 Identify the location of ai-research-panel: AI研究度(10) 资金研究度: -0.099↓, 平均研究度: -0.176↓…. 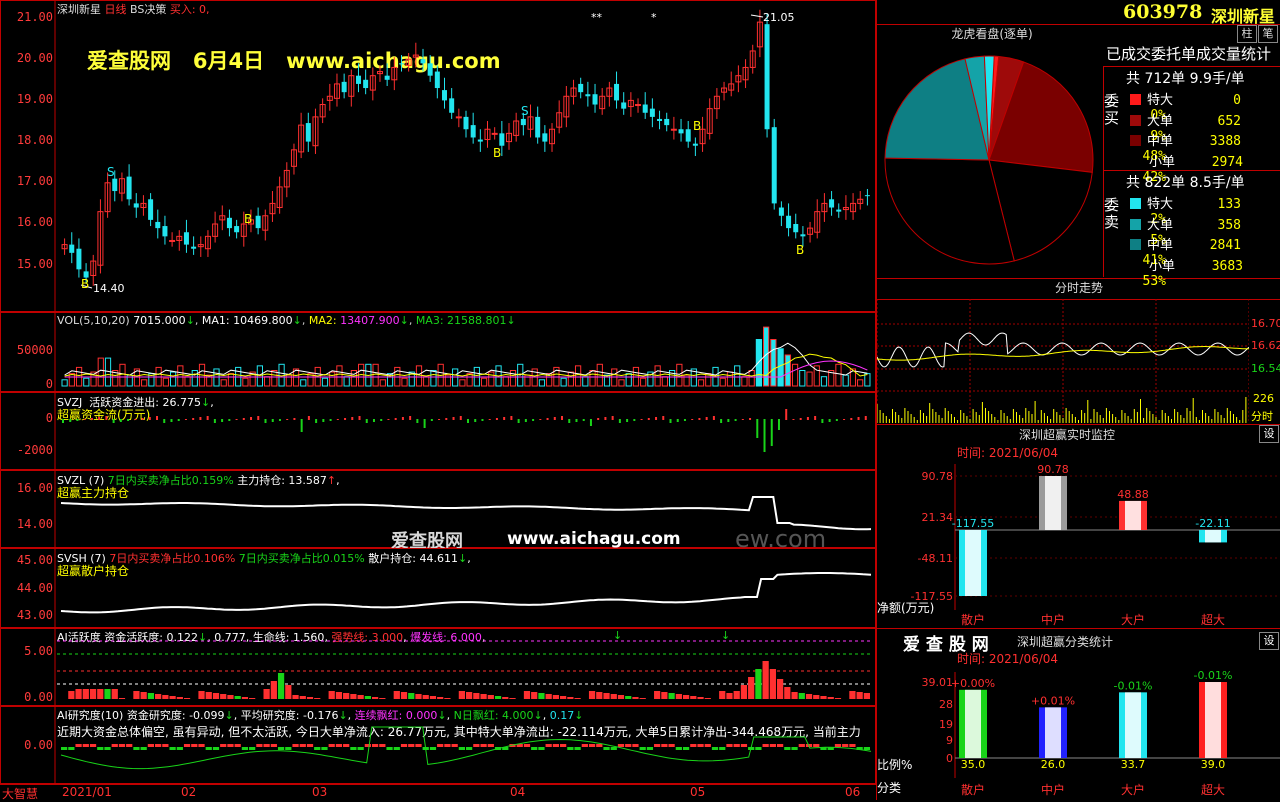
(438, 745).